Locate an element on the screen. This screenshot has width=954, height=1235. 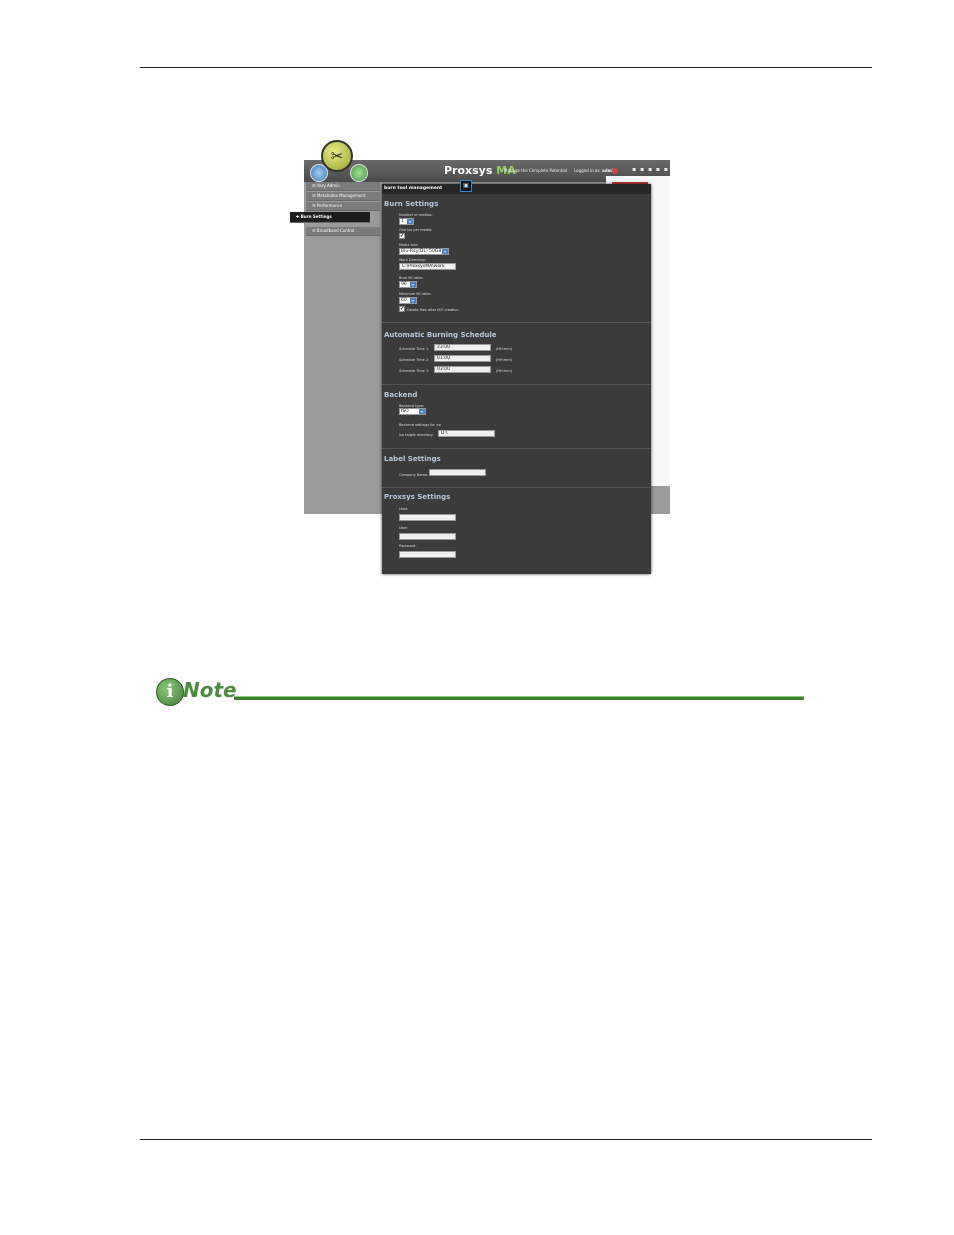
num-medias-label: Number of medias: is located at coordinates (416, 215).